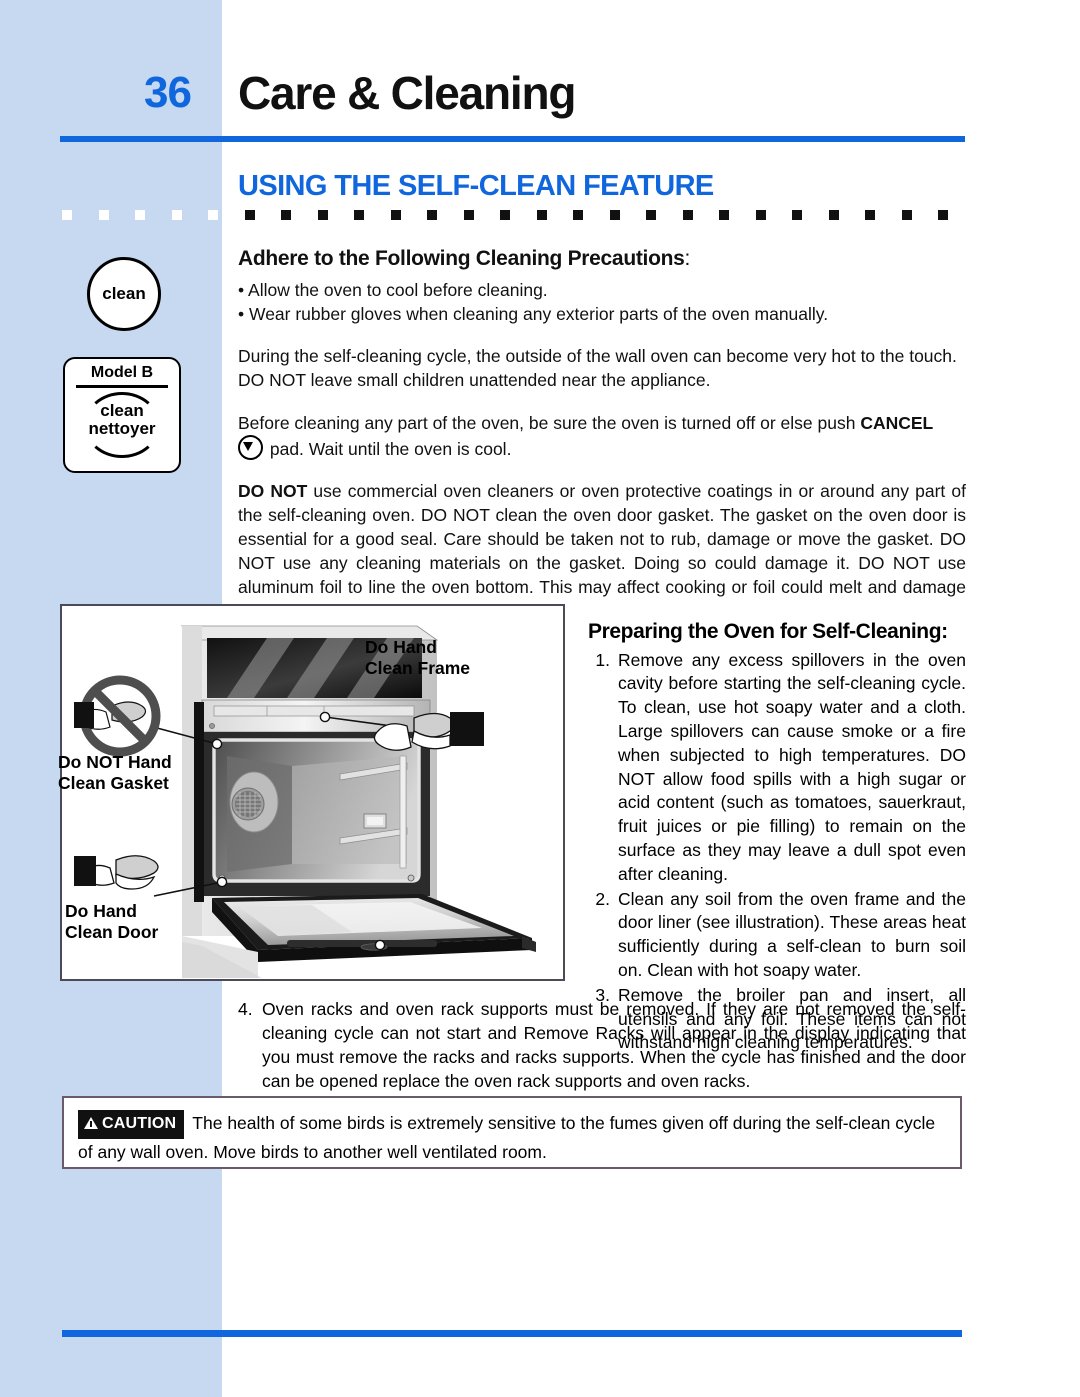 The width and height of the screenshot is (1080, 1397). I want to click on caution-badge: CAUTION, so click(131, 1124).